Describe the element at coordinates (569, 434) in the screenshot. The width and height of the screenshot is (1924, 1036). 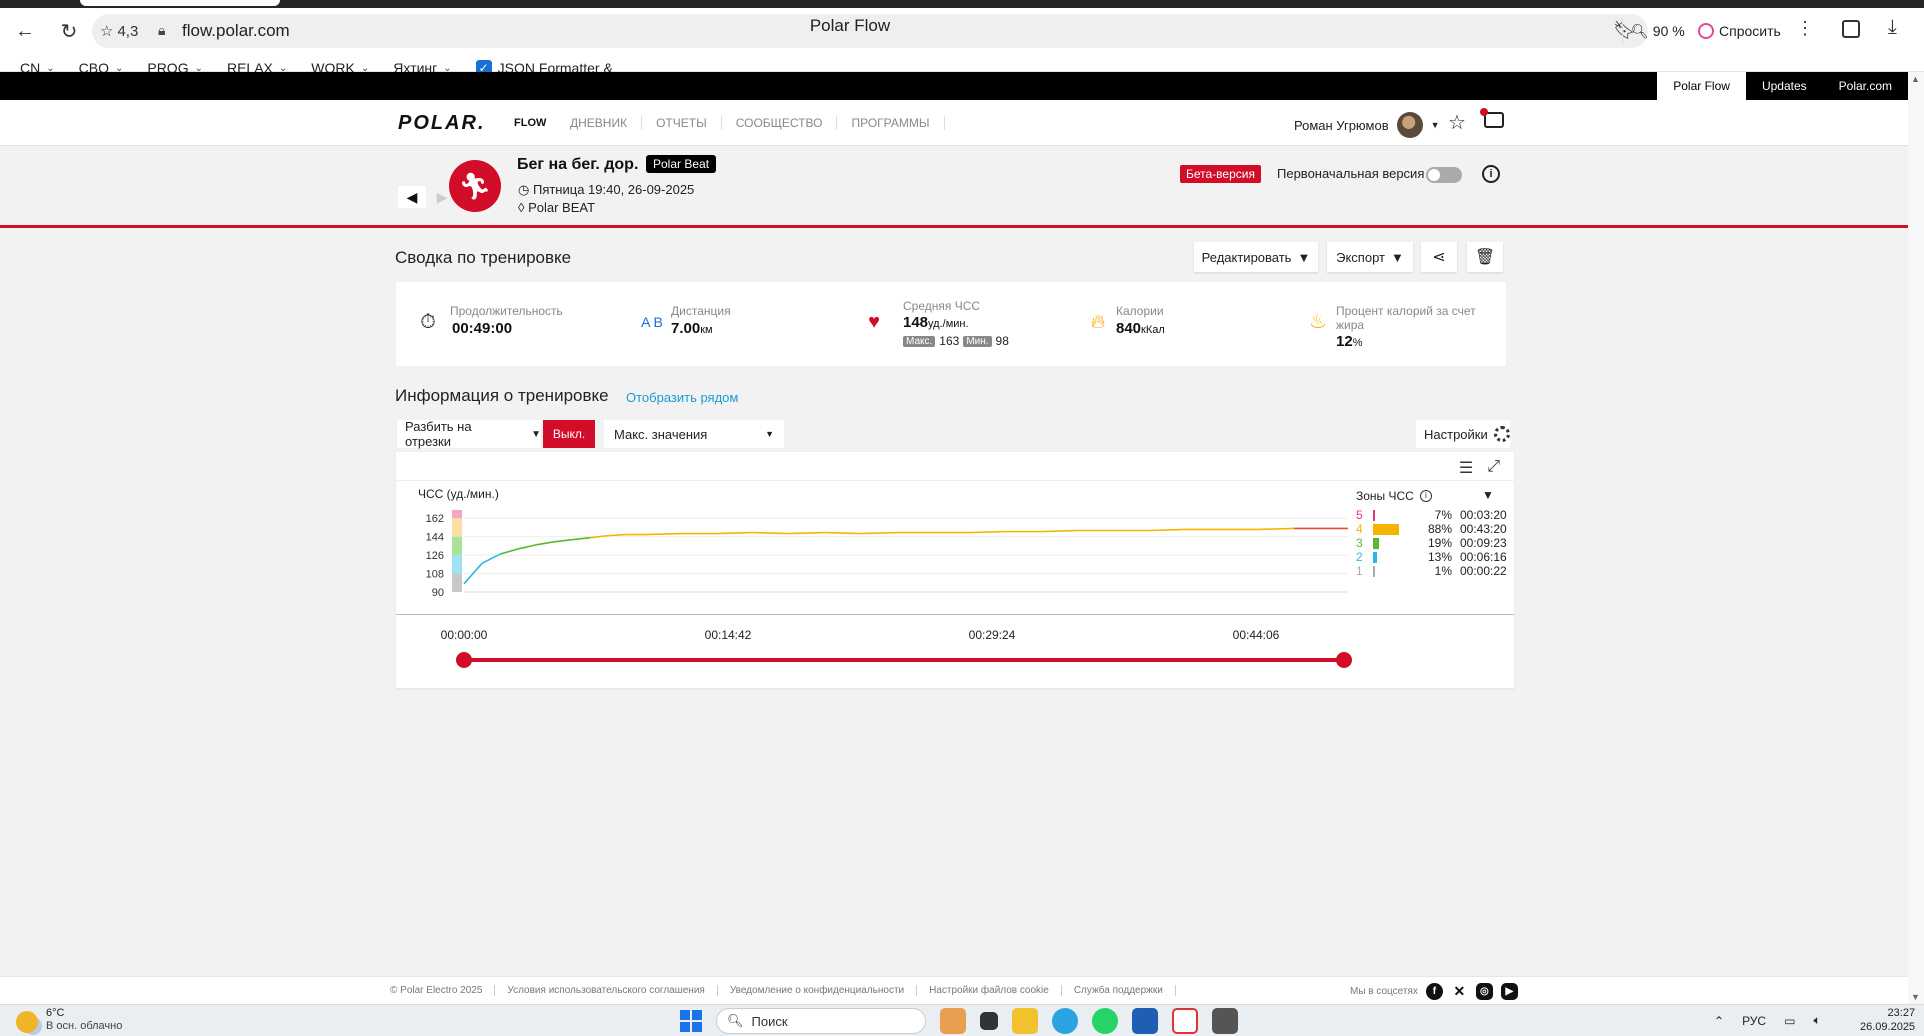
I see `split-off-button: Выкл.` at that location.